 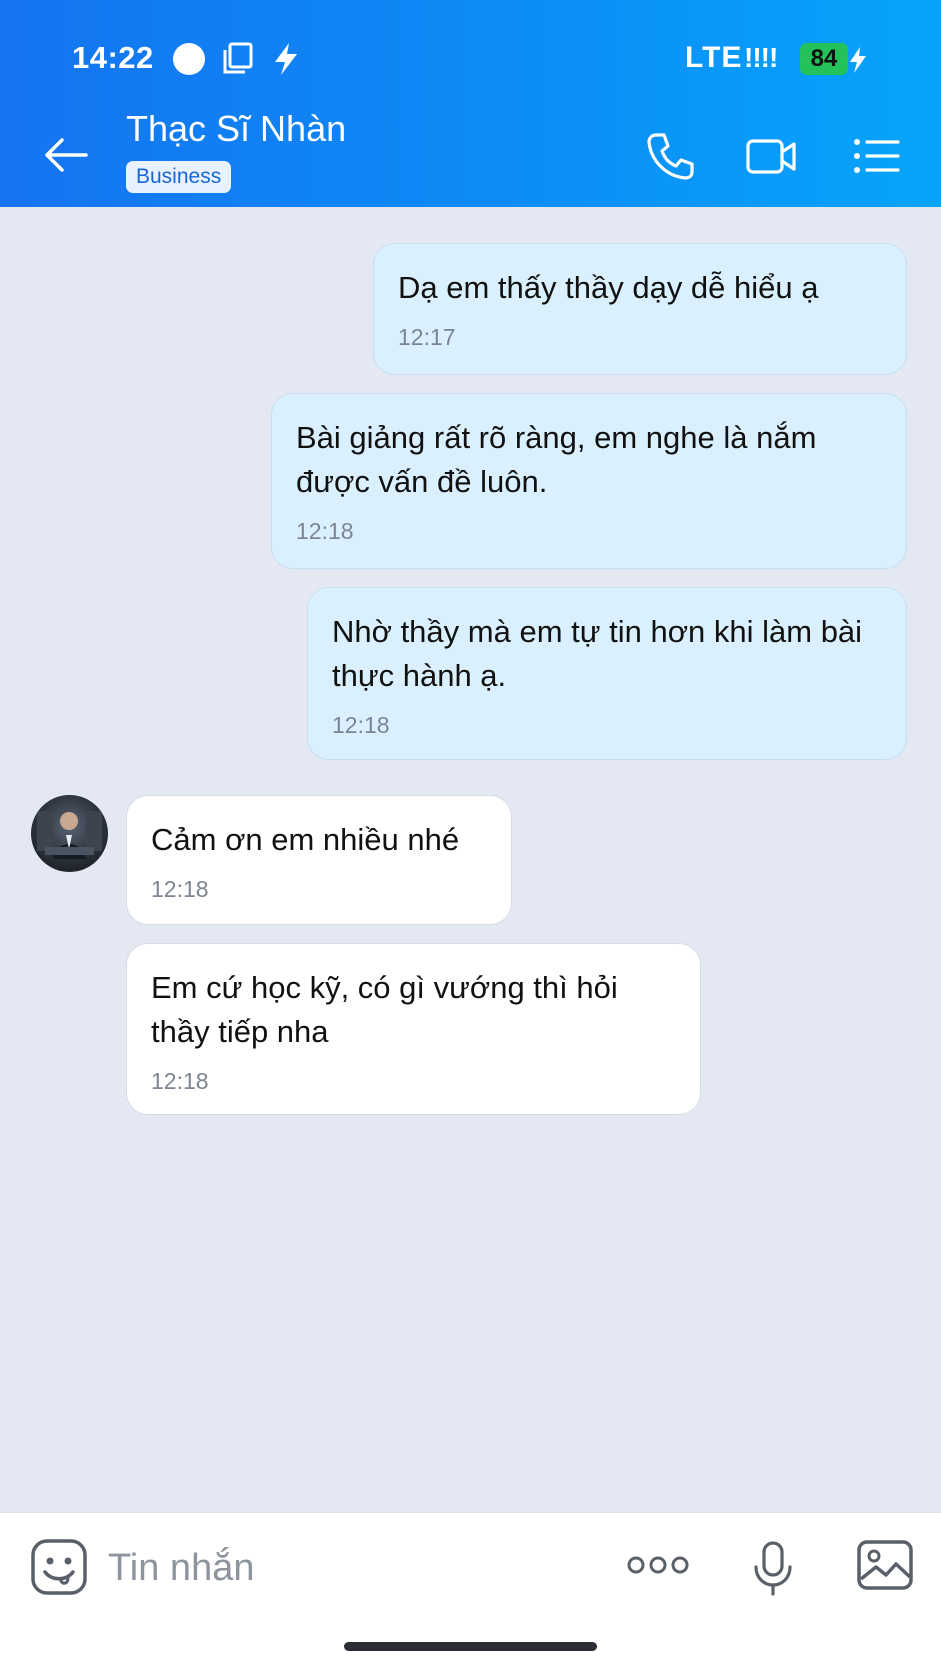 I want to click on menu-list-icon, so click(x=877, y=156).